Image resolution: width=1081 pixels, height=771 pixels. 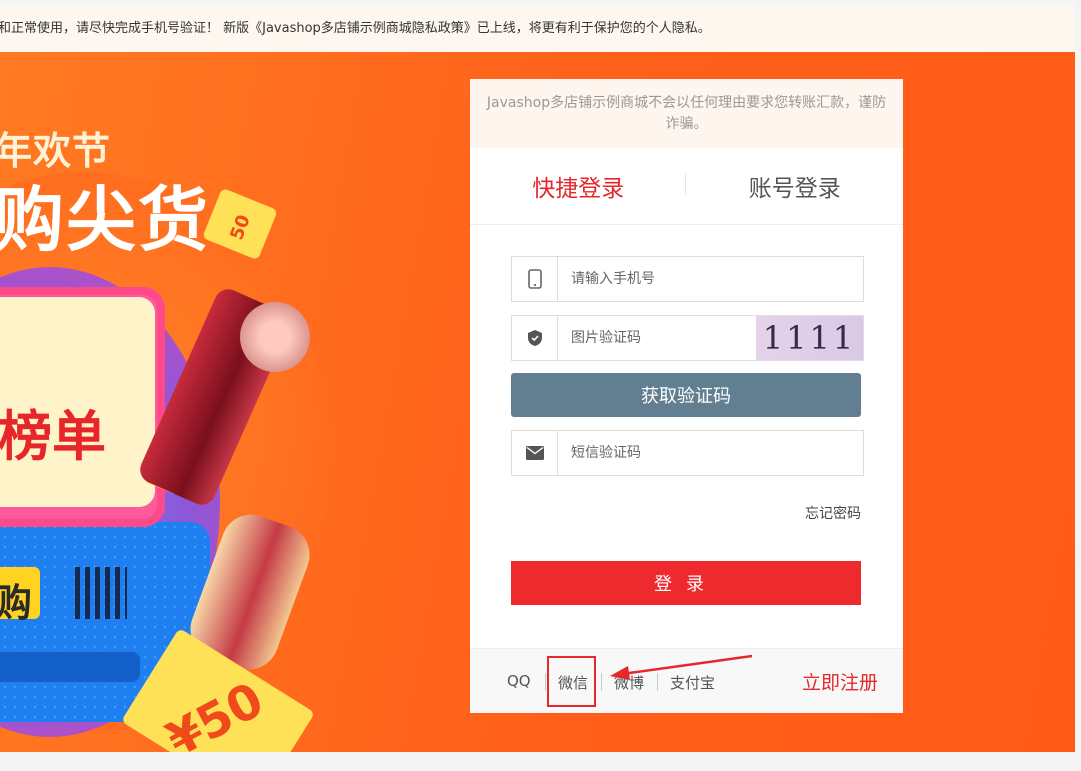 I want to click on shield-icon, so click(x=535, y=338).